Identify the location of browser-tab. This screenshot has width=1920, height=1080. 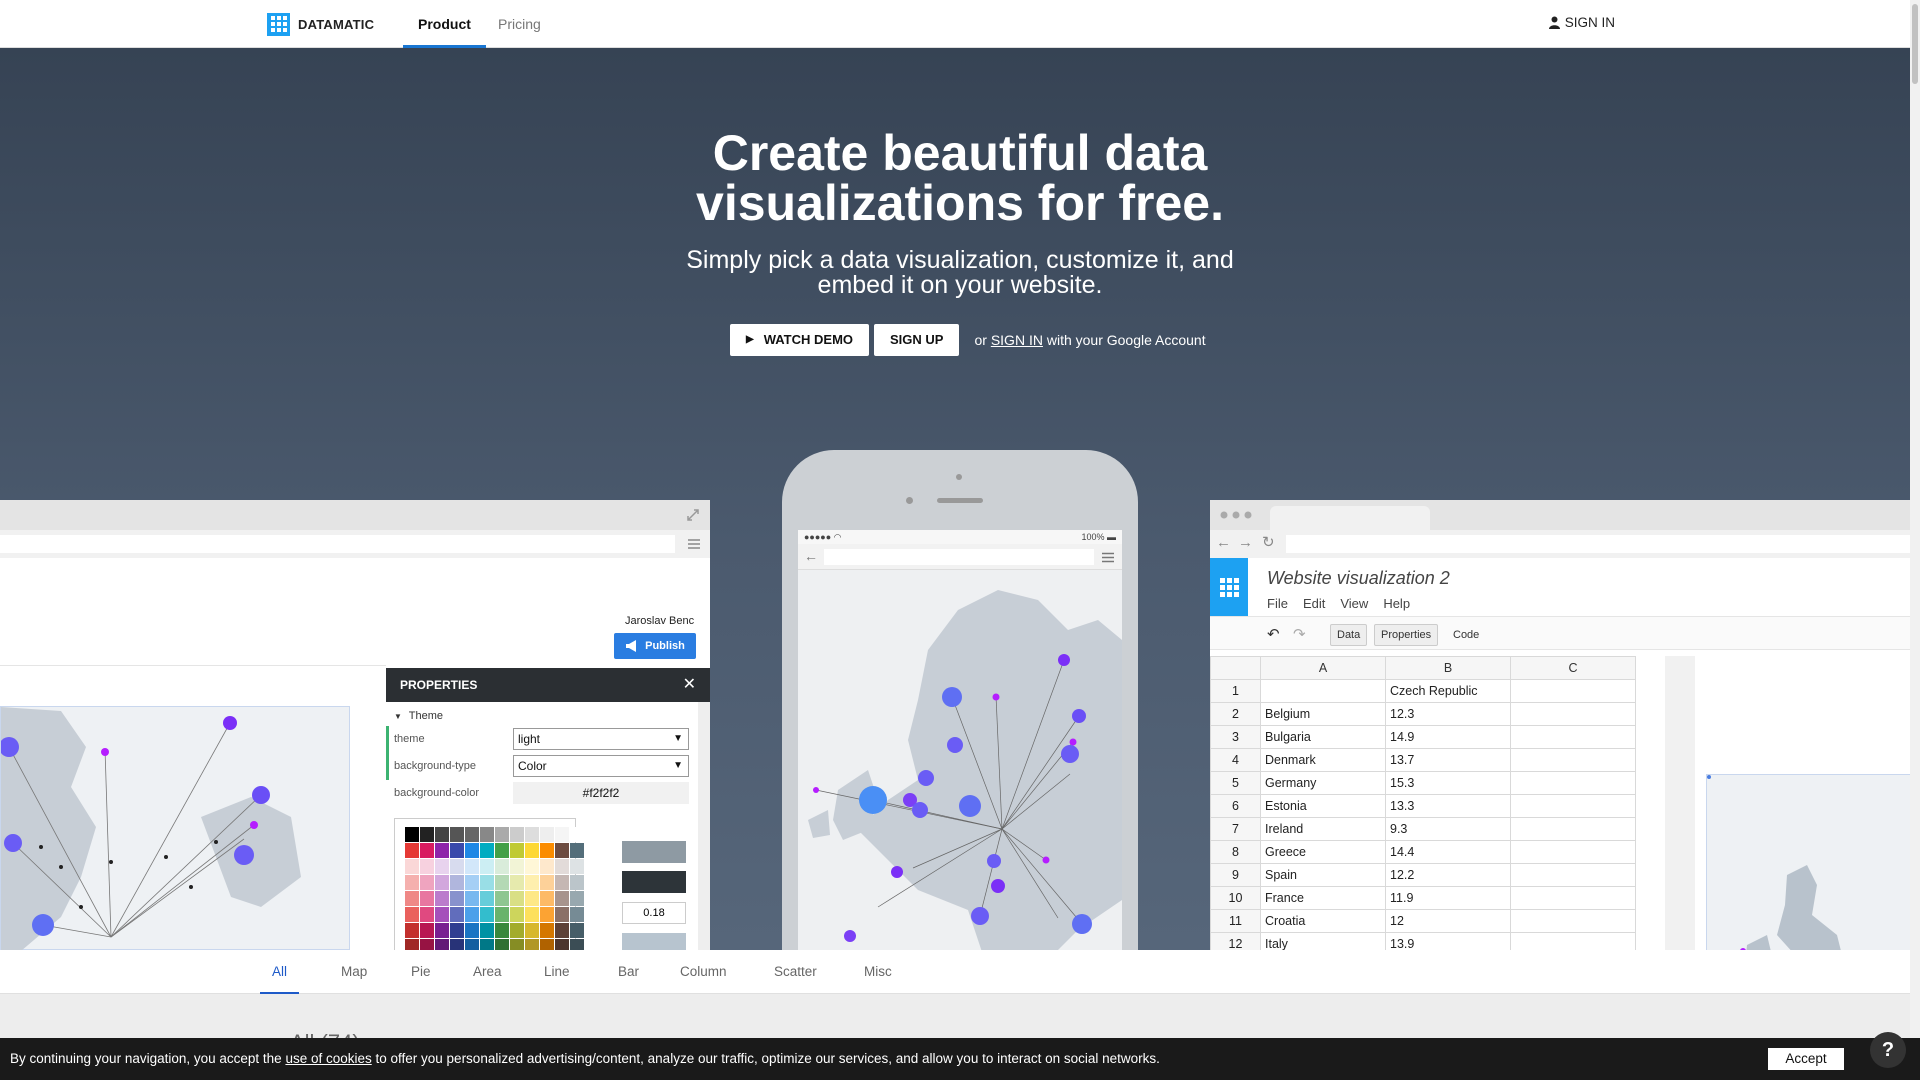
(1350, 518).